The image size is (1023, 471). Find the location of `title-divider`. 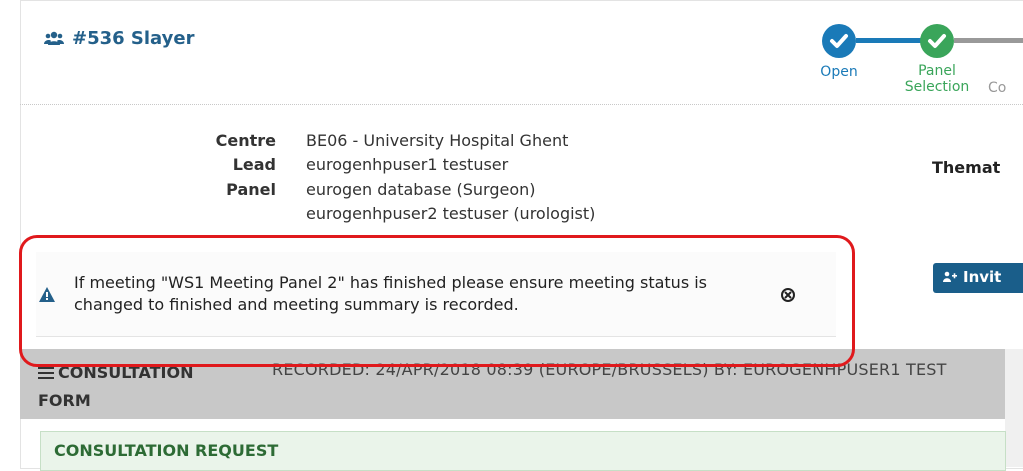

title-divider is located at coordinates (521, 104).